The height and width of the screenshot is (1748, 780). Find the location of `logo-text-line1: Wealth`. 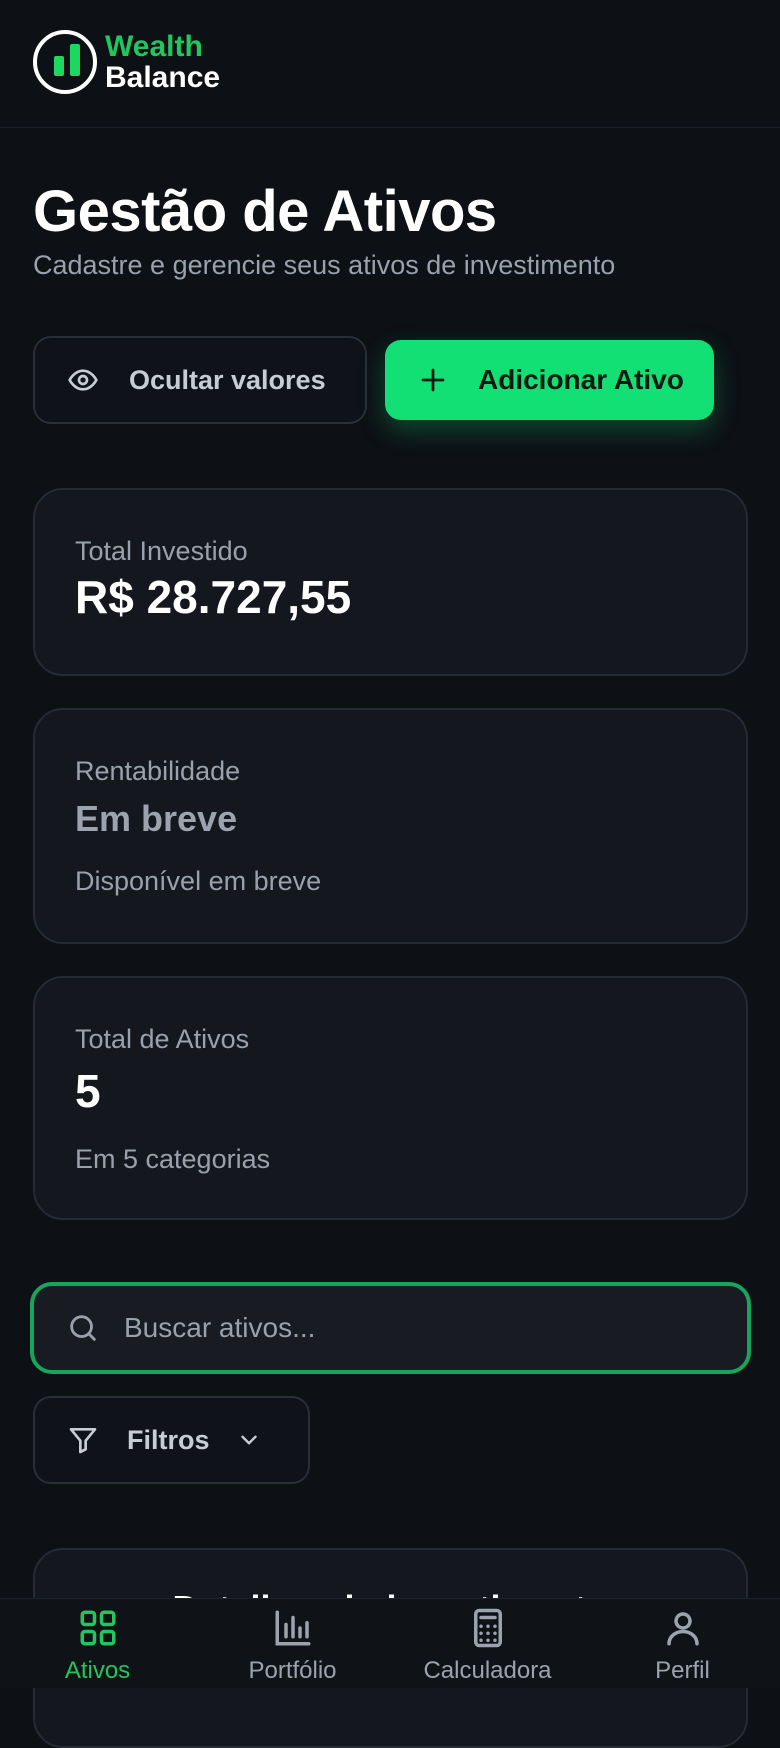

logo-text-line1: Wealth is located at coordinates (154, 46).